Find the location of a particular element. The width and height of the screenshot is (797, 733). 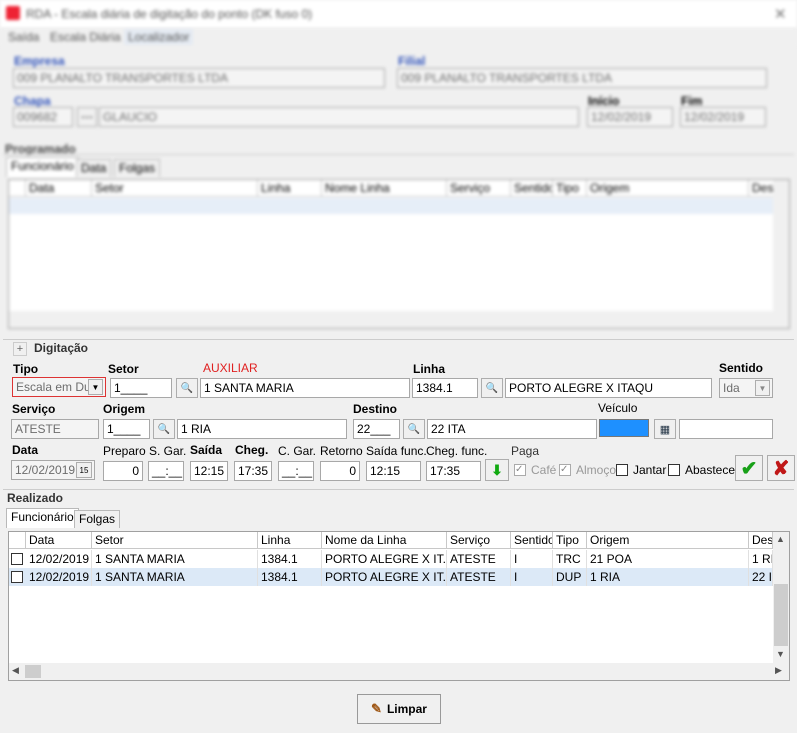

prog-col-origem: Origem is located at coordinates (668, 188).